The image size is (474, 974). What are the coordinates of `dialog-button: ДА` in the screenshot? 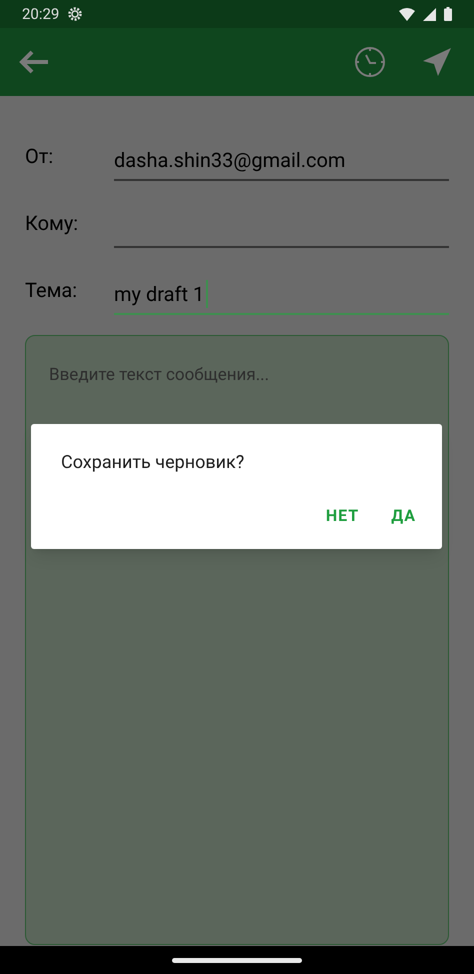 It's located at (403, 516).